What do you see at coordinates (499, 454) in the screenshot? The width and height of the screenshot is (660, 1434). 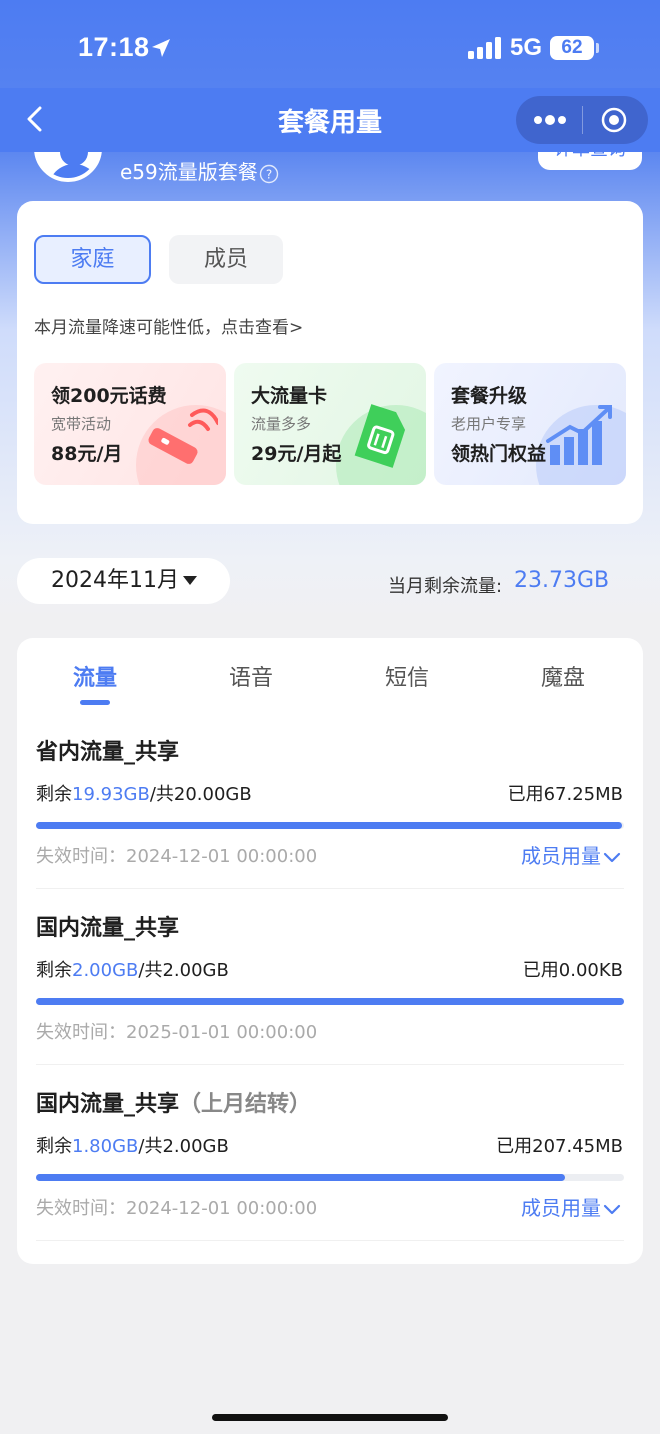 I see `promo-price: 领热门权益` at bounding box center [499, 454].